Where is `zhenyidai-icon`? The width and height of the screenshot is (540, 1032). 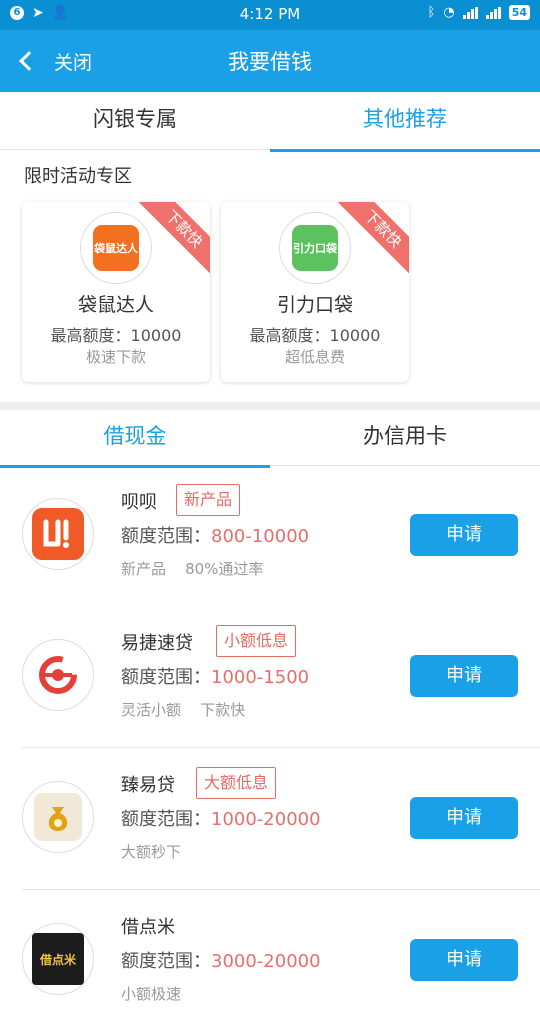
zhenyidai-icon is located at coordinates (58, 817).